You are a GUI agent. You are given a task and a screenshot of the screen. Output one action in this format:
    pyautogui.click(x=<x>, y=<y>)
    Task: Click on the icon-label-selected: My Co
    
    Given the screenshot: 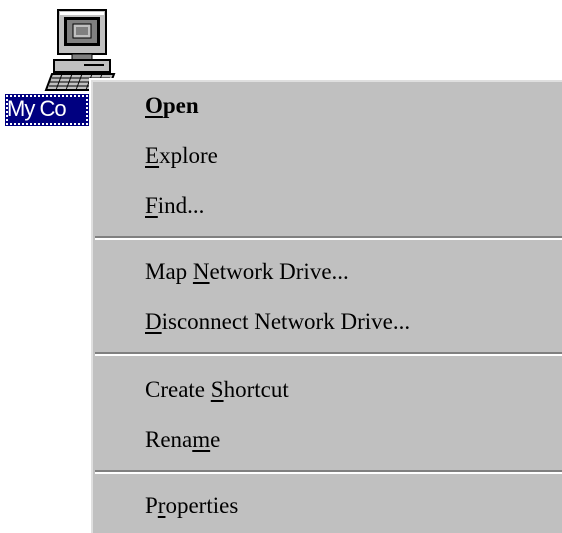 What is the action you would take?
    pyautogui.click(x=47, y=110)
    